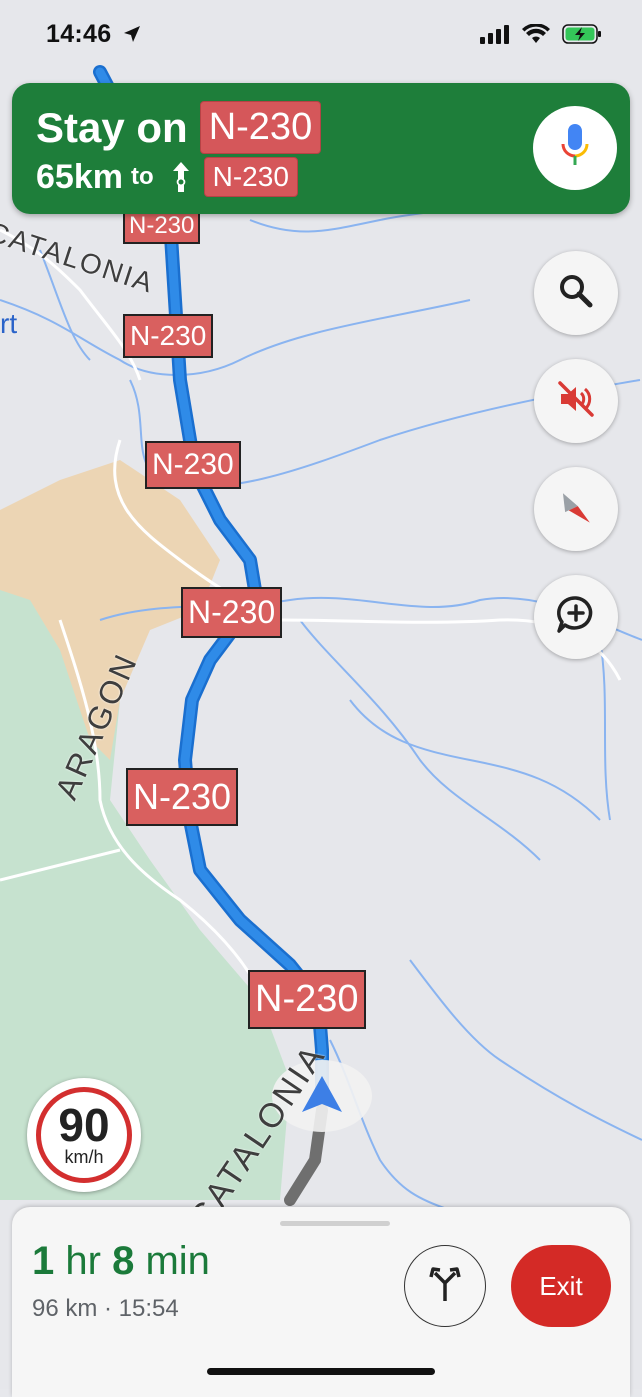  What do you see at coordinates (321, 36) in the screenshot?
I see `status-bar: 14:46` at bounding box center [321, 36].